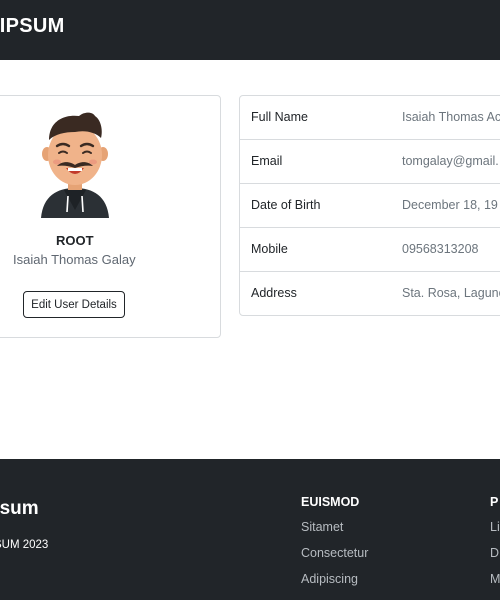 The width and height of the screenshot is (500, 600). What do you see at coordinates (370, 162) in the screenshot?
I see `detail-row-email: Email tomgalay@gmail.` at bounding box center [370, 162].